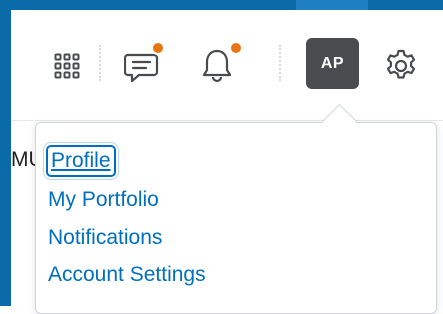  Describe the element at coordinates (158, 48) in the screenshot. I see `message-notification-dot` at that location.